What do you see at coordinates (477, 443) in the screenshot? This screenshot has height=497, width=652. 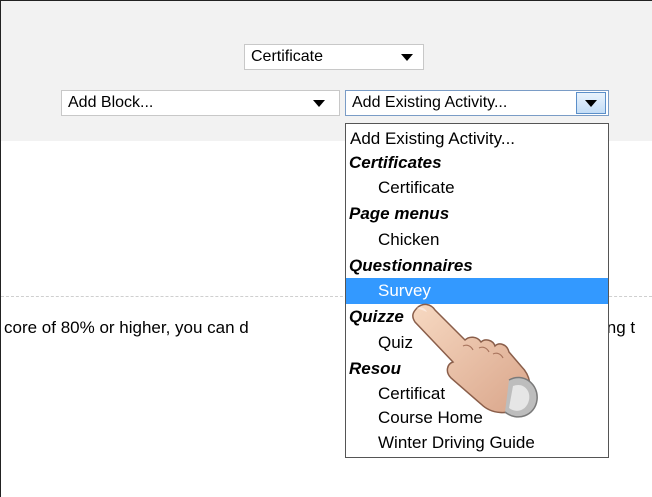 I see `option-winter-driving-guide: Winter Driving Guide` at bounding box center [477, 443].